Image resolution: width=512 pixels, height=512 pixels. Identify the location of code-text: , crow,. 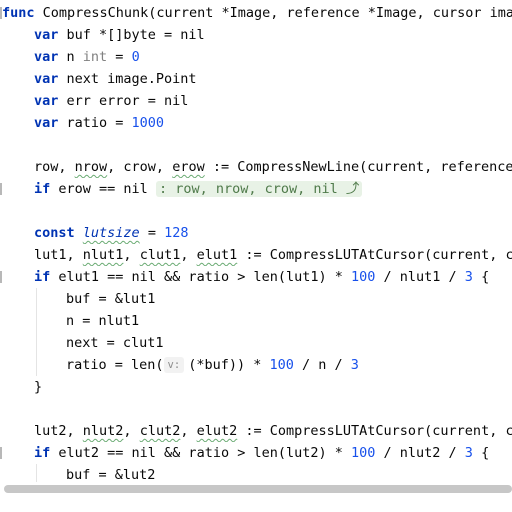
(140, 167).